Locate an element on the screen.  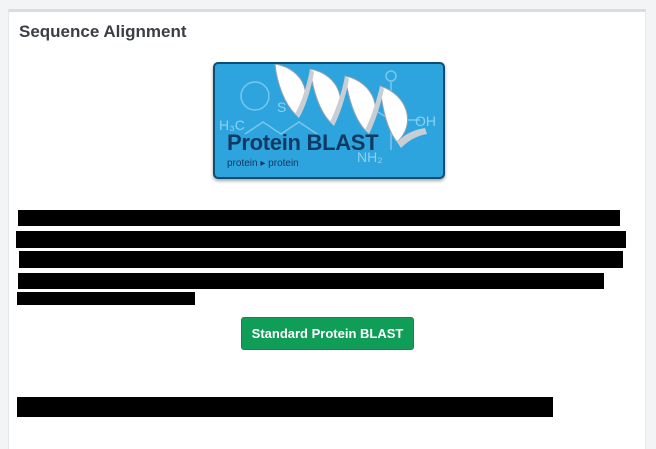
arrow-right-icon: ▸ is located at coordinates (263, 163).